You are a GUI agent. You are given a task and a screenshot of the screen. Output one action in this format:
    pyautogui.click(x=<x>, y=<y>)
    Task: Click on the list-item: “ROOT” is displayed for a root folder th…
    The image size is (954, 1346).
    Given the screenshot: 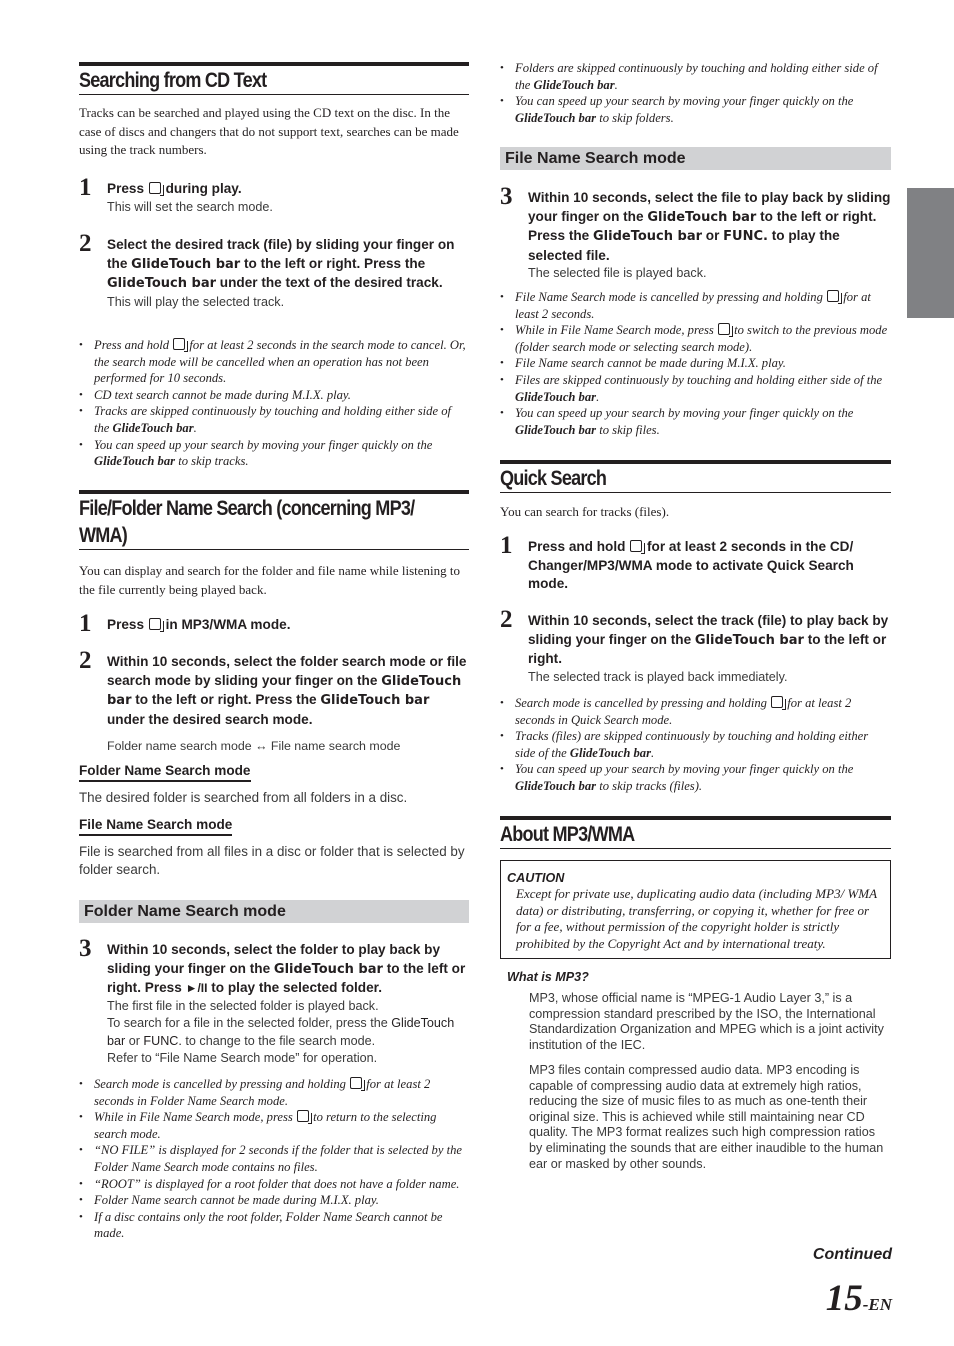 What is the action you would take?
    pyautogui.click(x=274, y=1184)
    